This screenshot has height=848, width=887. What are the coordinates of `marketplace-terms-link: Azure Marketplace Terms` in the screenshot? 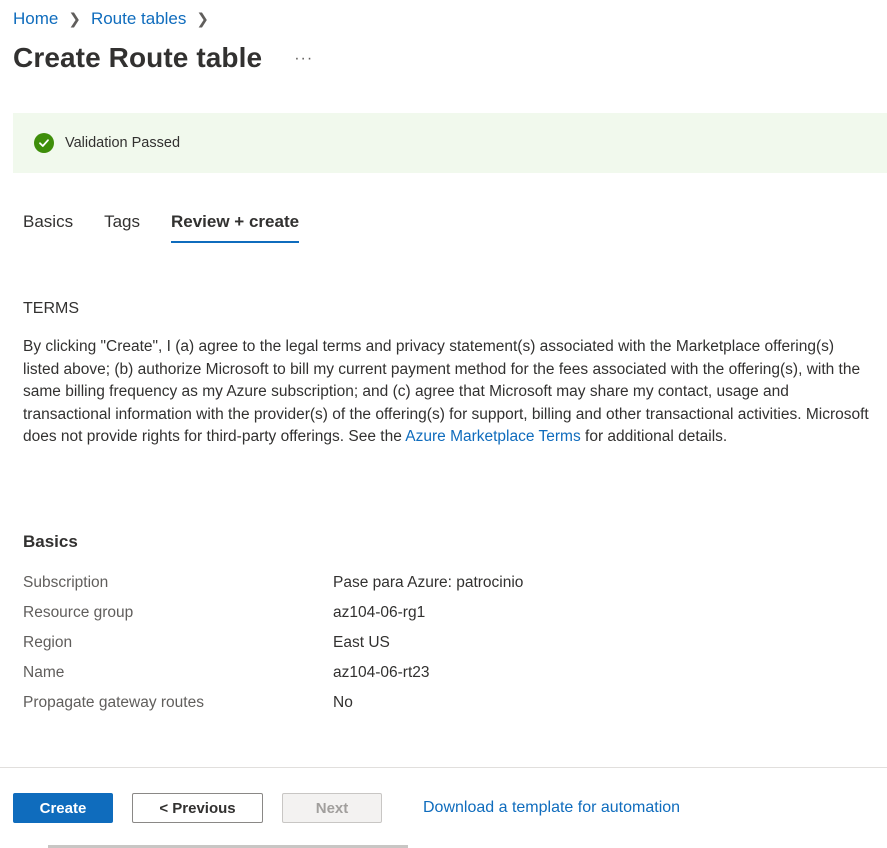 It's located at (492, 436).